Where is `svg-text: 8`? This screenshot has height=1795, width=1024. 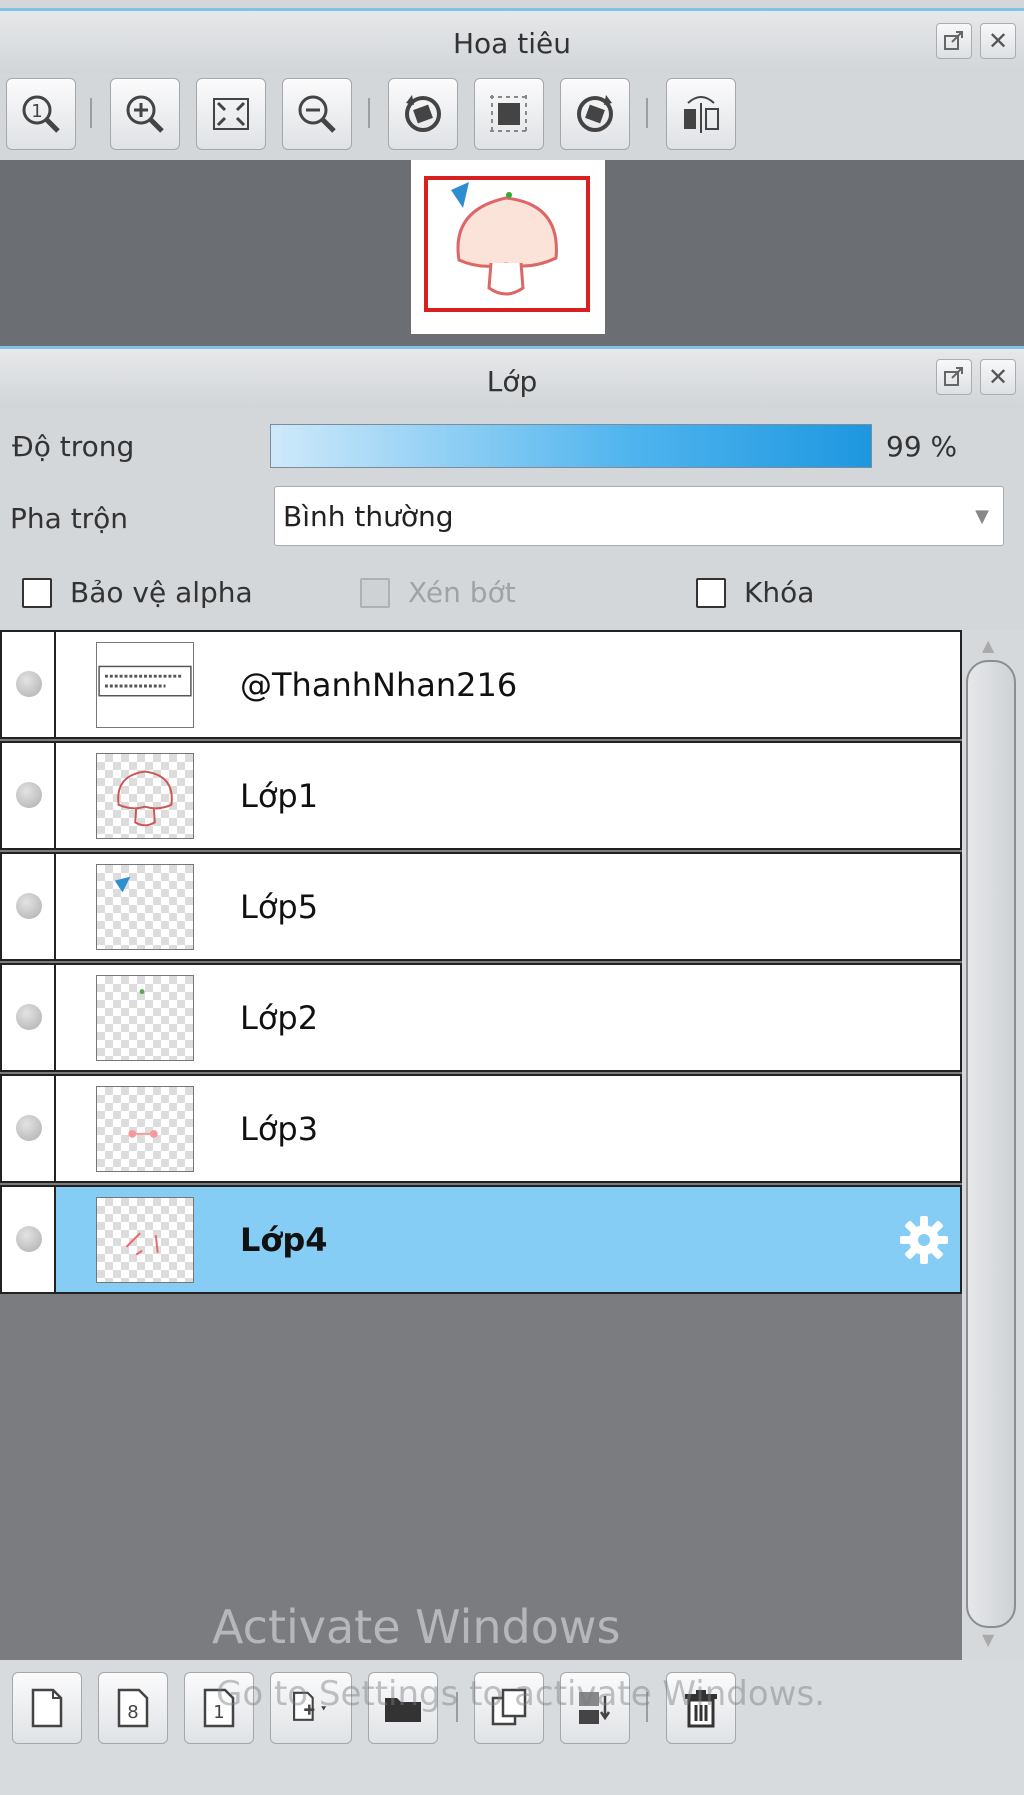 svg-text: 8 is located at coordinates (132, 1712).